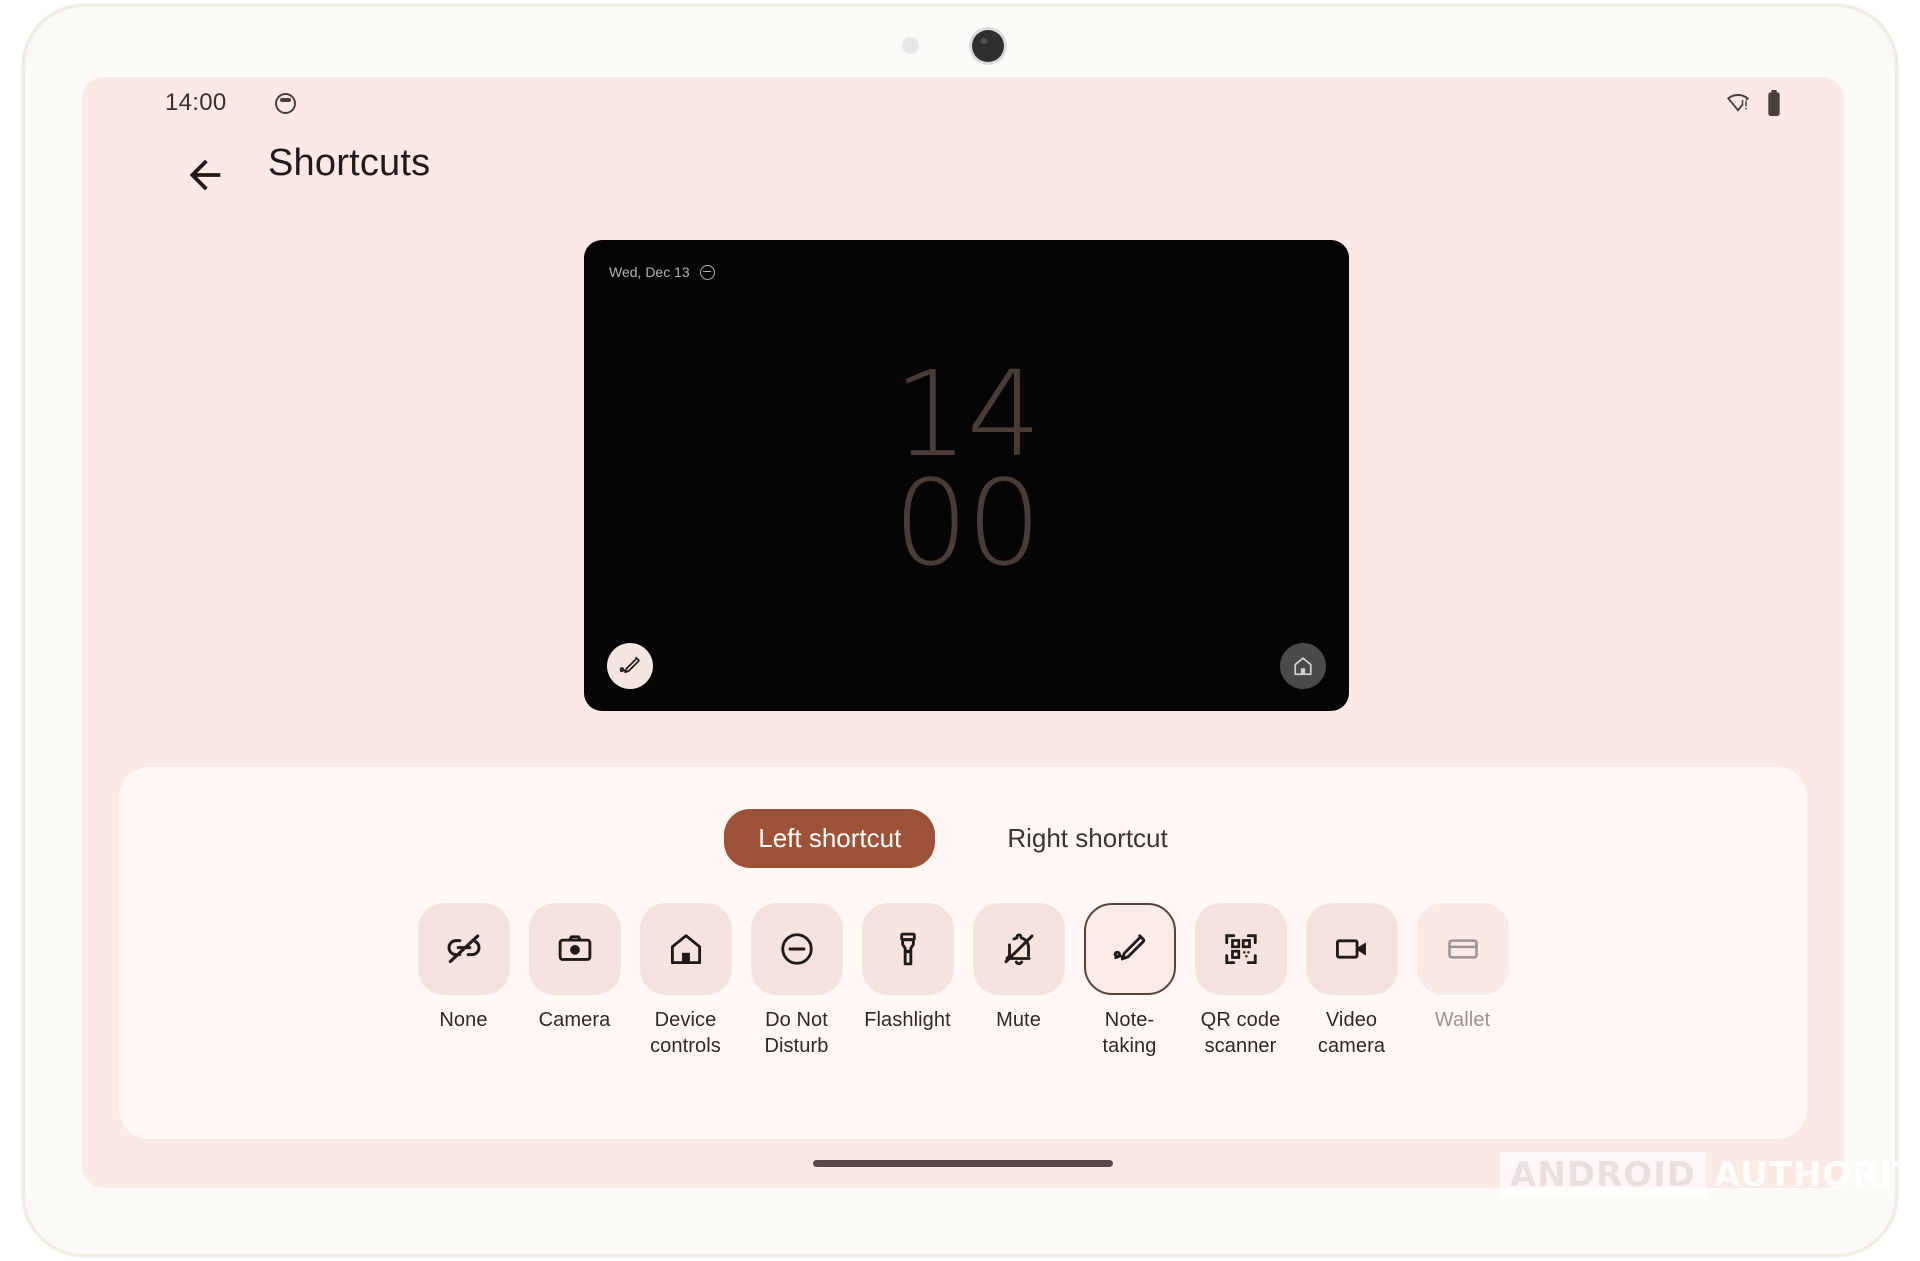  Describe the element at coordinates (1738, 103) in the screenshot. I see `wifi-warning-icon` at that location.